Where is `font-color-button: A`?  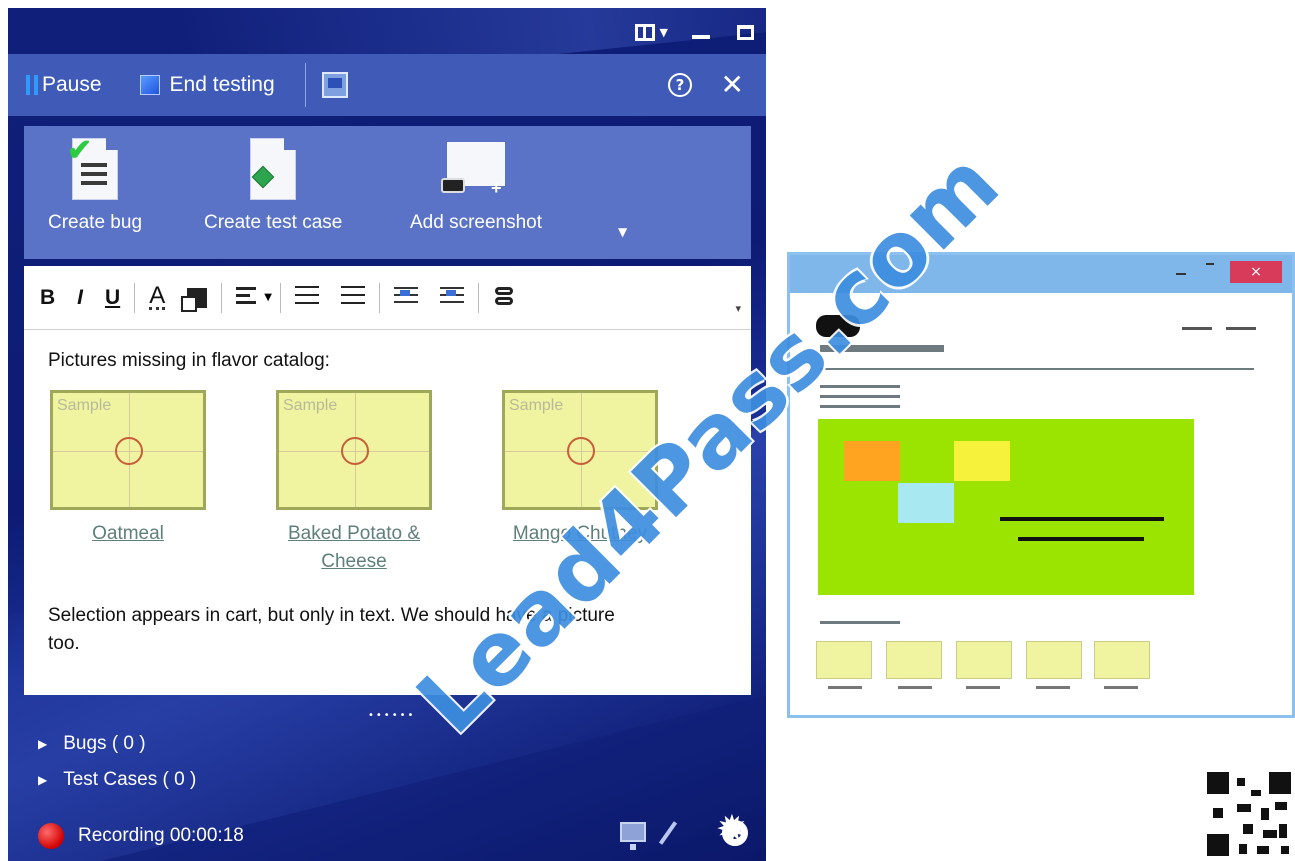
font-color-button: A is located at coordinates (157, 297).